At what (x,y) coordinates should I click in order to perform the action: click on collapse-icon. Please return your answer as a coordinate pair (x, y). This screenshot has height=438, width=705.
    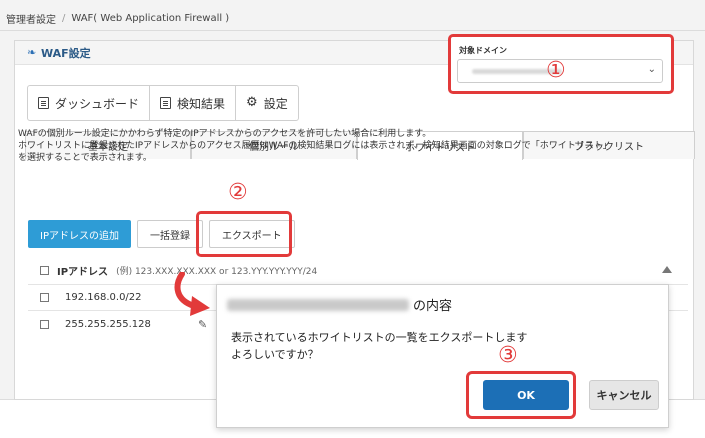
    Looking at the image, I should click on (667, 269).